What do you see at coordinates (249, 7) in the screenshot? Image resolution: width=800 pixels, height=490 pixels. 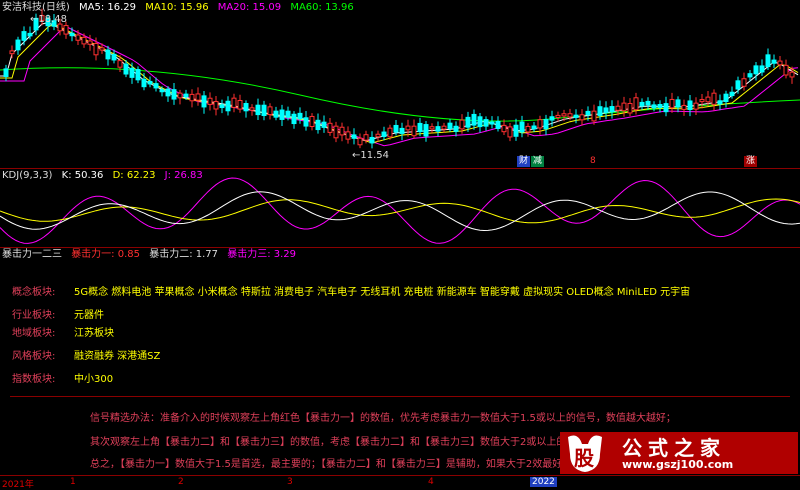 I see `ma20-value: MA20: 15.09` at bounding box center [249, 7].